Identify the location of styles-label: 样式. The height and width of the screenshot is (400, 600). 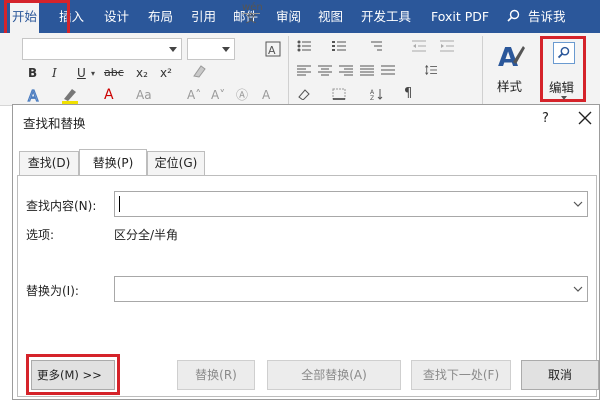
(509, 85).